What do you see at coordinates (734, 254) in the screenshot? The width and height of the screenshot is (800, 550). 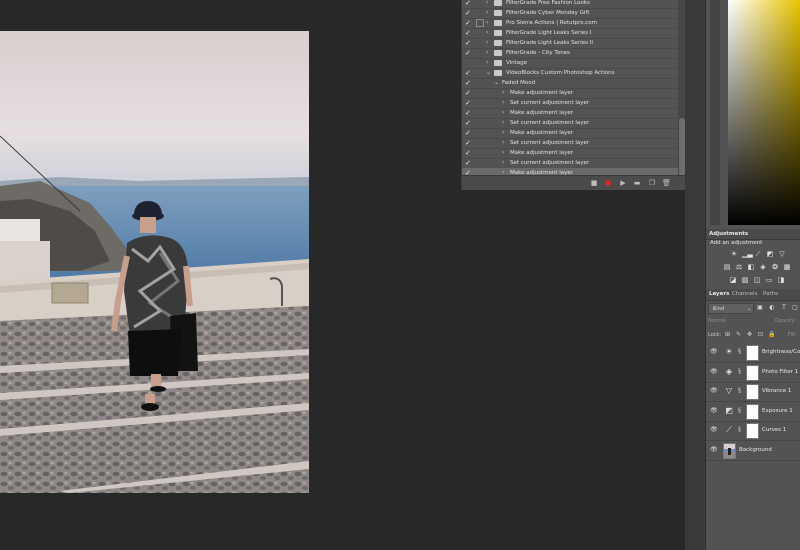 I see `brightness-icon: ☀` at bounding box center [734, 254].